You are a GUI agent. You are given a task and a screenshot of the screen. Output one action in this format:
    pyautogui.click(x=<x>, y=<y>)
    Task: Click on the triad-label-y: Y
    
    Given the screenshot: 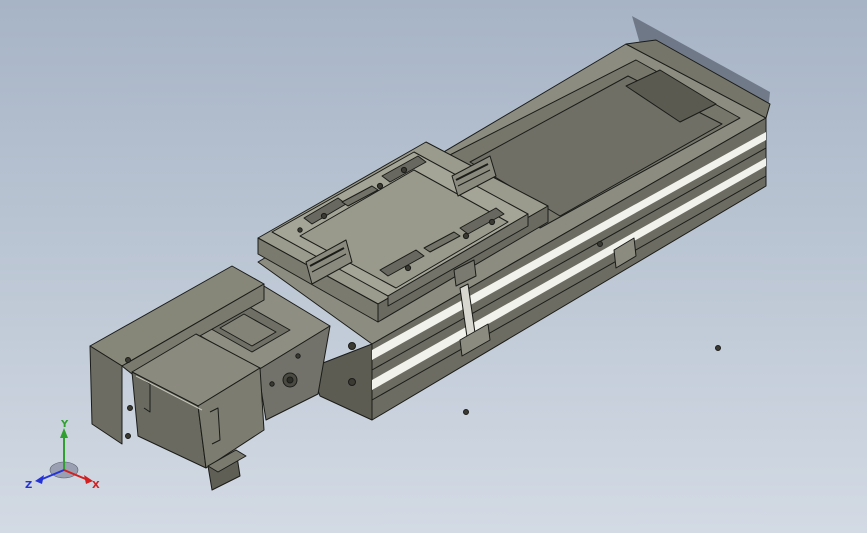 What is the action you would take?
    pyautogui.click(x=64, y=424)
    